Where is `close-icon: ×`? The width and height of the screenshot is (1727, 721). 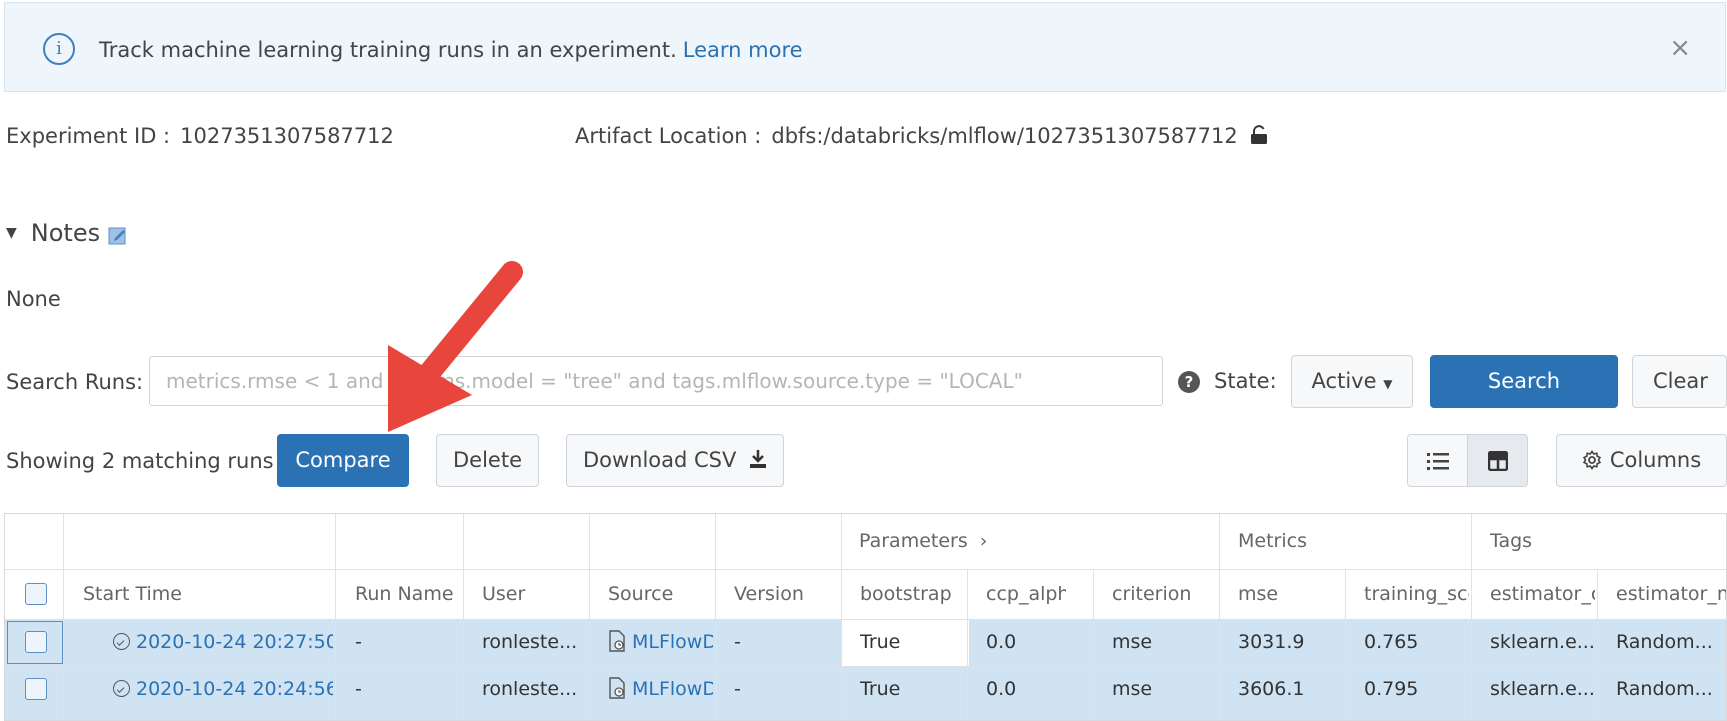 close-icon: × is located at coordinates (1680, 48).